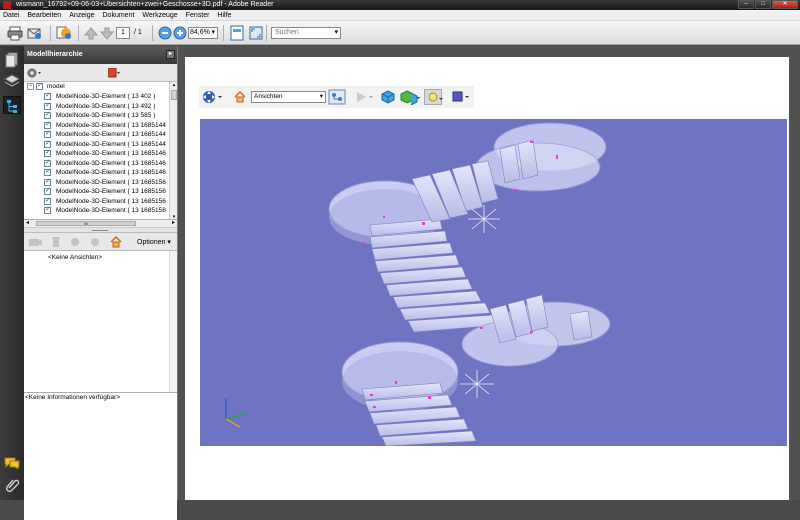 The width and height of the screenshot is (800, 520). I want to click on zoom-in-icon, so click(180, 33).